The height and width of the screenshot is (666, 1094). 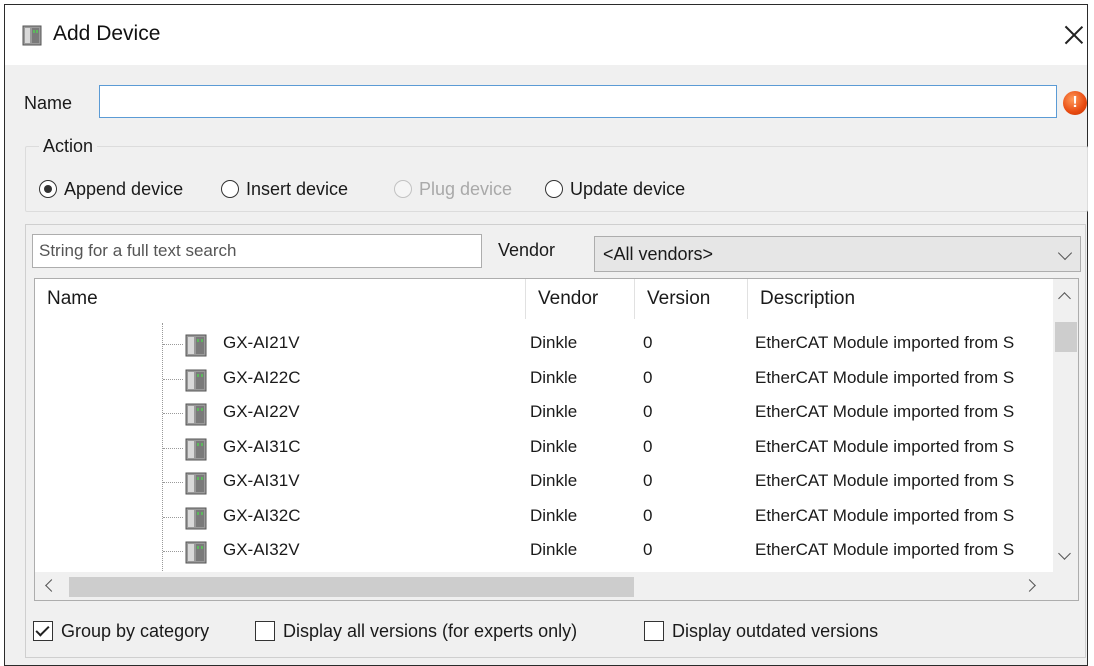 I want to click on display-outdated-label: Display outdated versions, so click(x=775, y=630).